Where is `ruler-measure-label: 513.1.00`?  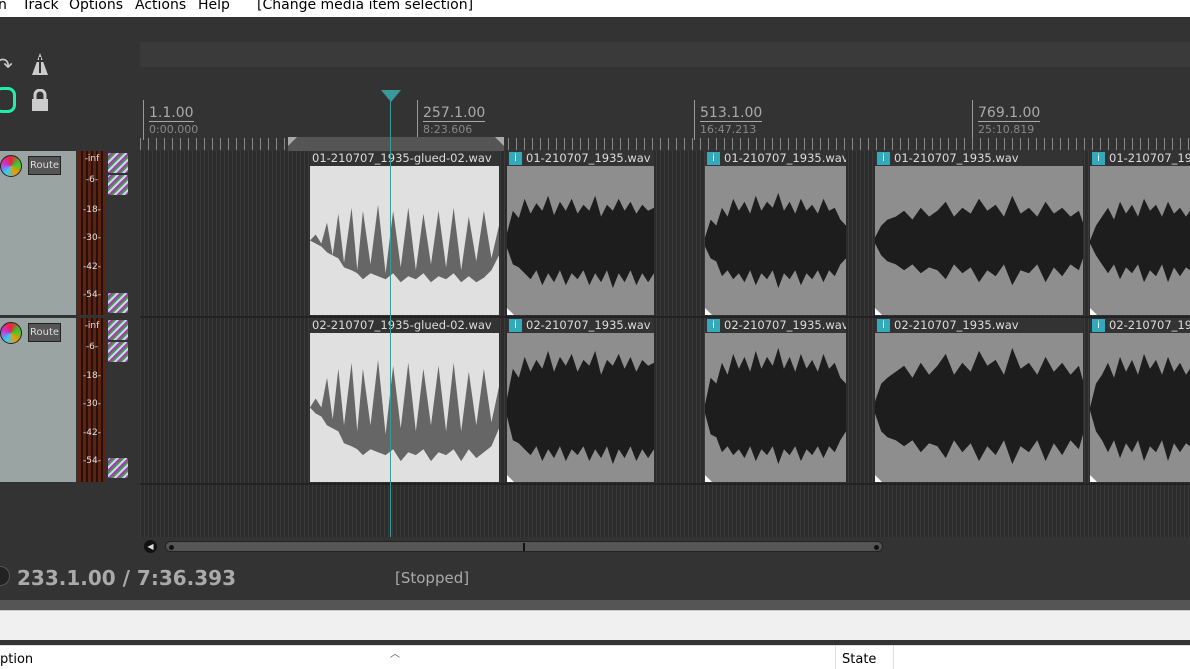
ruler-measure-label: 513.1.00 is located at coordinates (731, 113).